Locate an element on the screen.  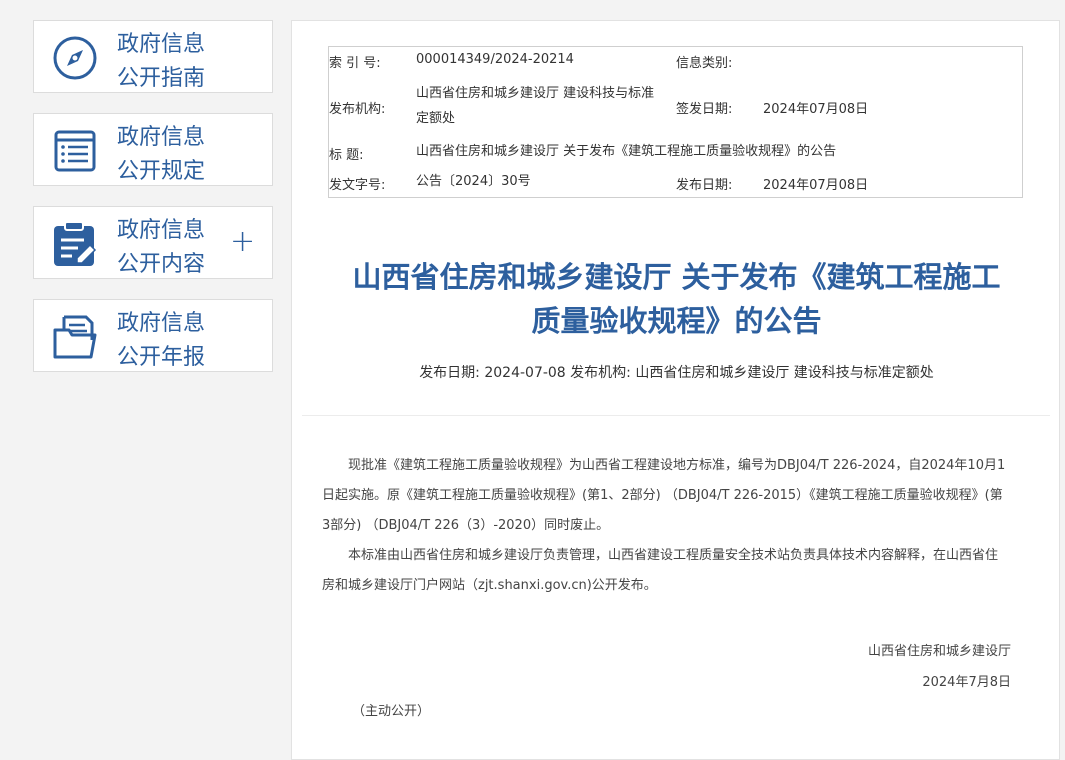
org-value: 山西省住房和城乡建设厅 建设科技与标准定额处 is located at coordinates (535, 106).